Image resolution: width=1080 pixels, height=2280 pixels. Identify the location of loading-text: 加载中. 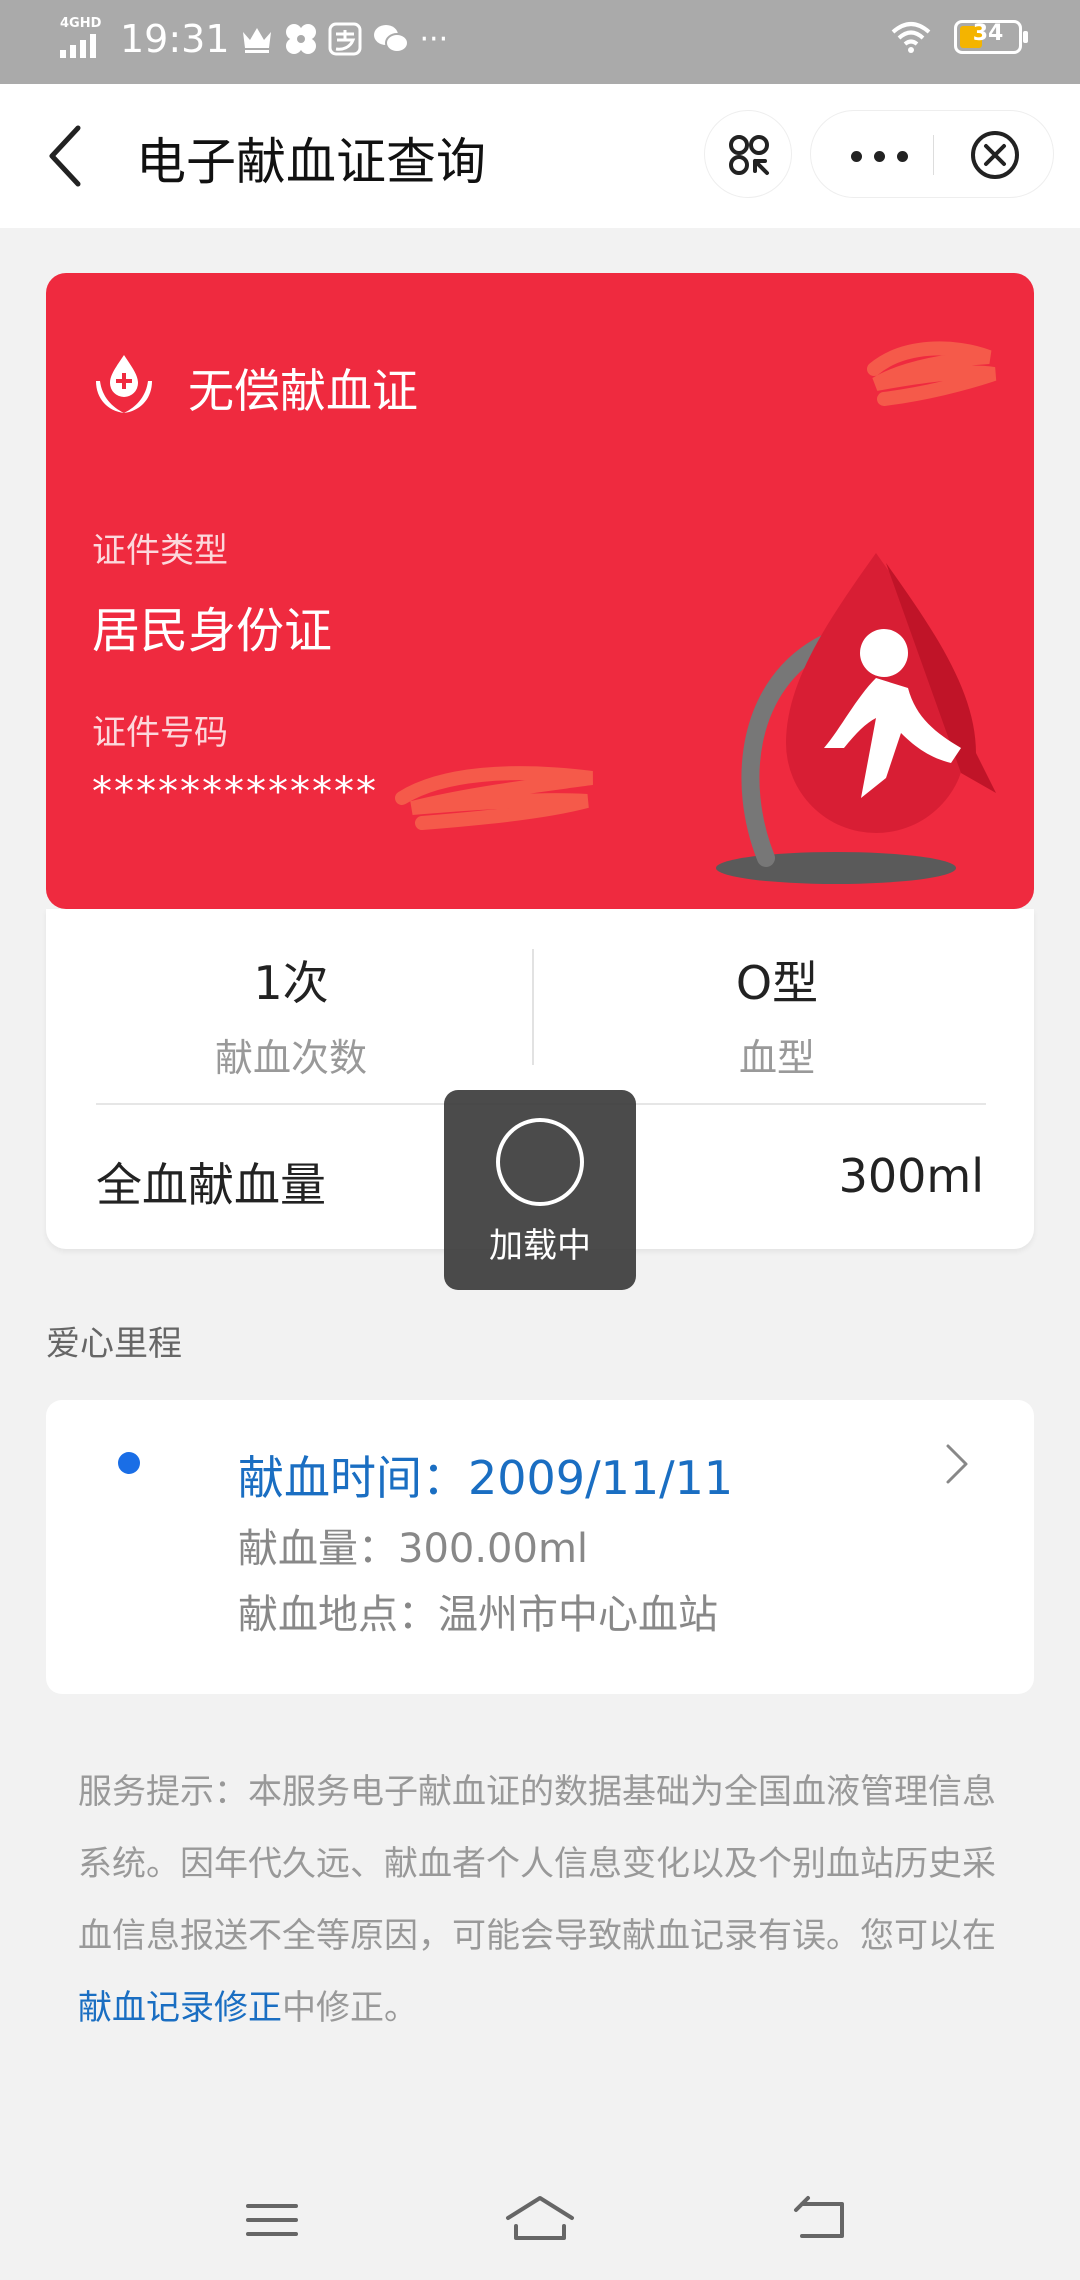
(540, 1246).